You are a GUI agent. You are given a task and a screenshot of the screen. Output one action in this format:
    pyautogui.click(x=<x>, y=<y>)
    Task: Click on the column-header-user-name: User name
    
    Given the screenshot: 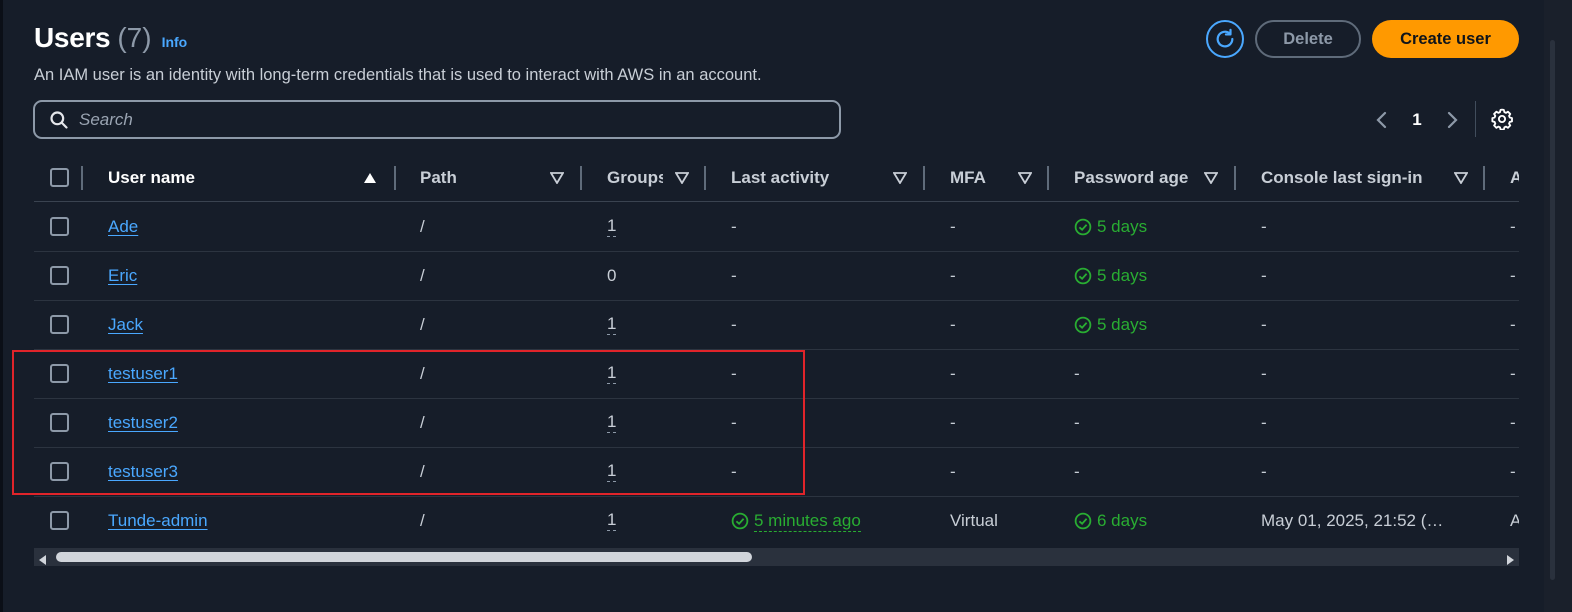 What is the action you would take?
    pyautogui.click(x=238, y=178)
    